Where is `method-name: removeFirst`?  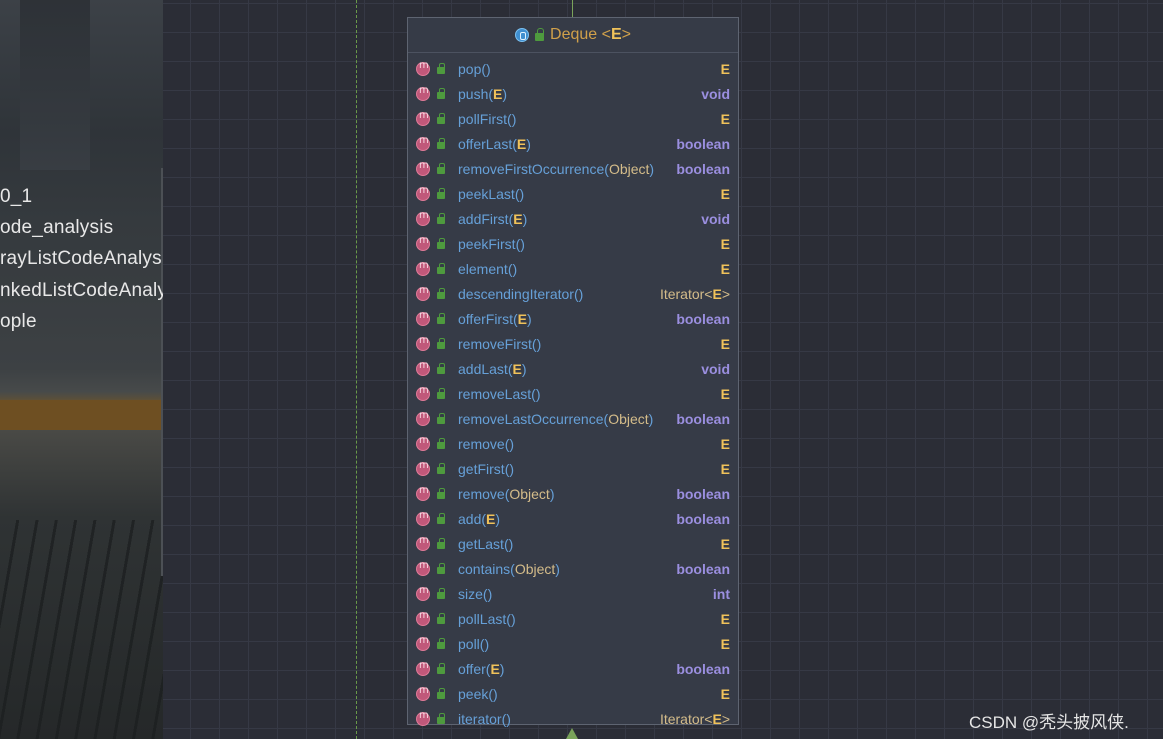
method-name: removeFirst is located at coordinates (495, 343).